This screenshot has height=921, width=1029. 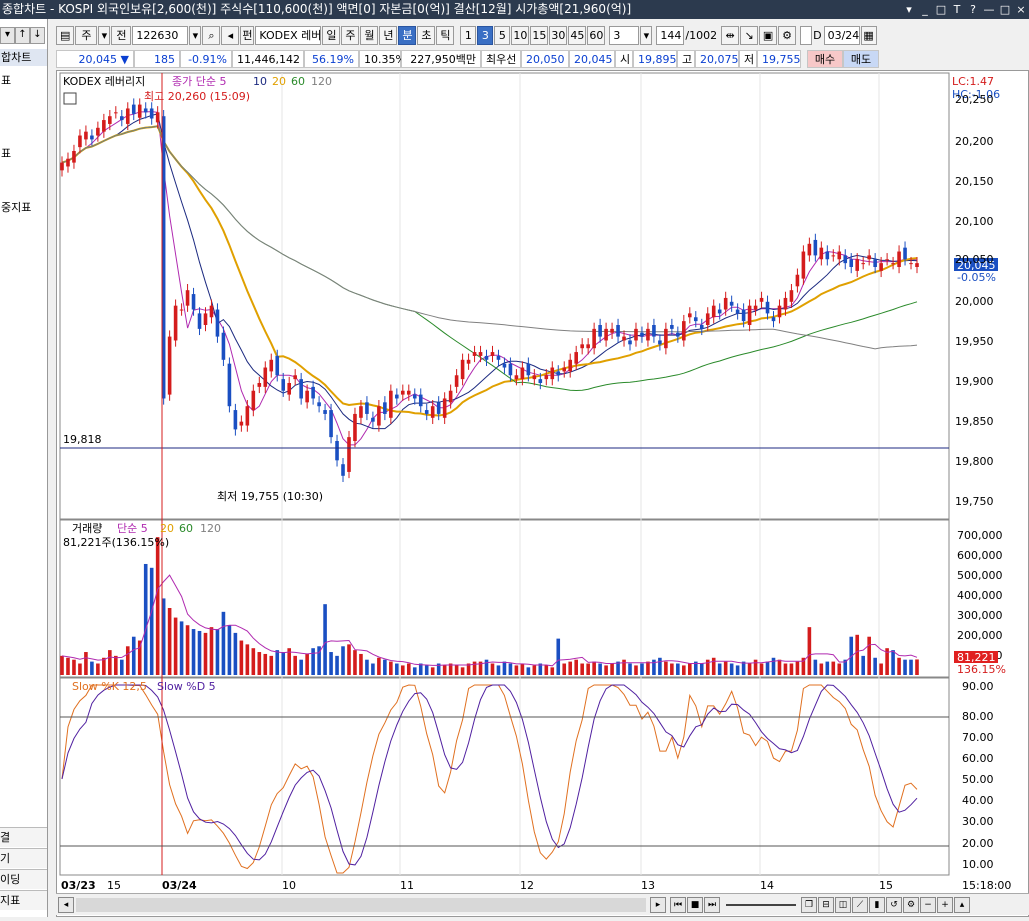 I want to click on close-button: ×, so click(x=1021, y=9).